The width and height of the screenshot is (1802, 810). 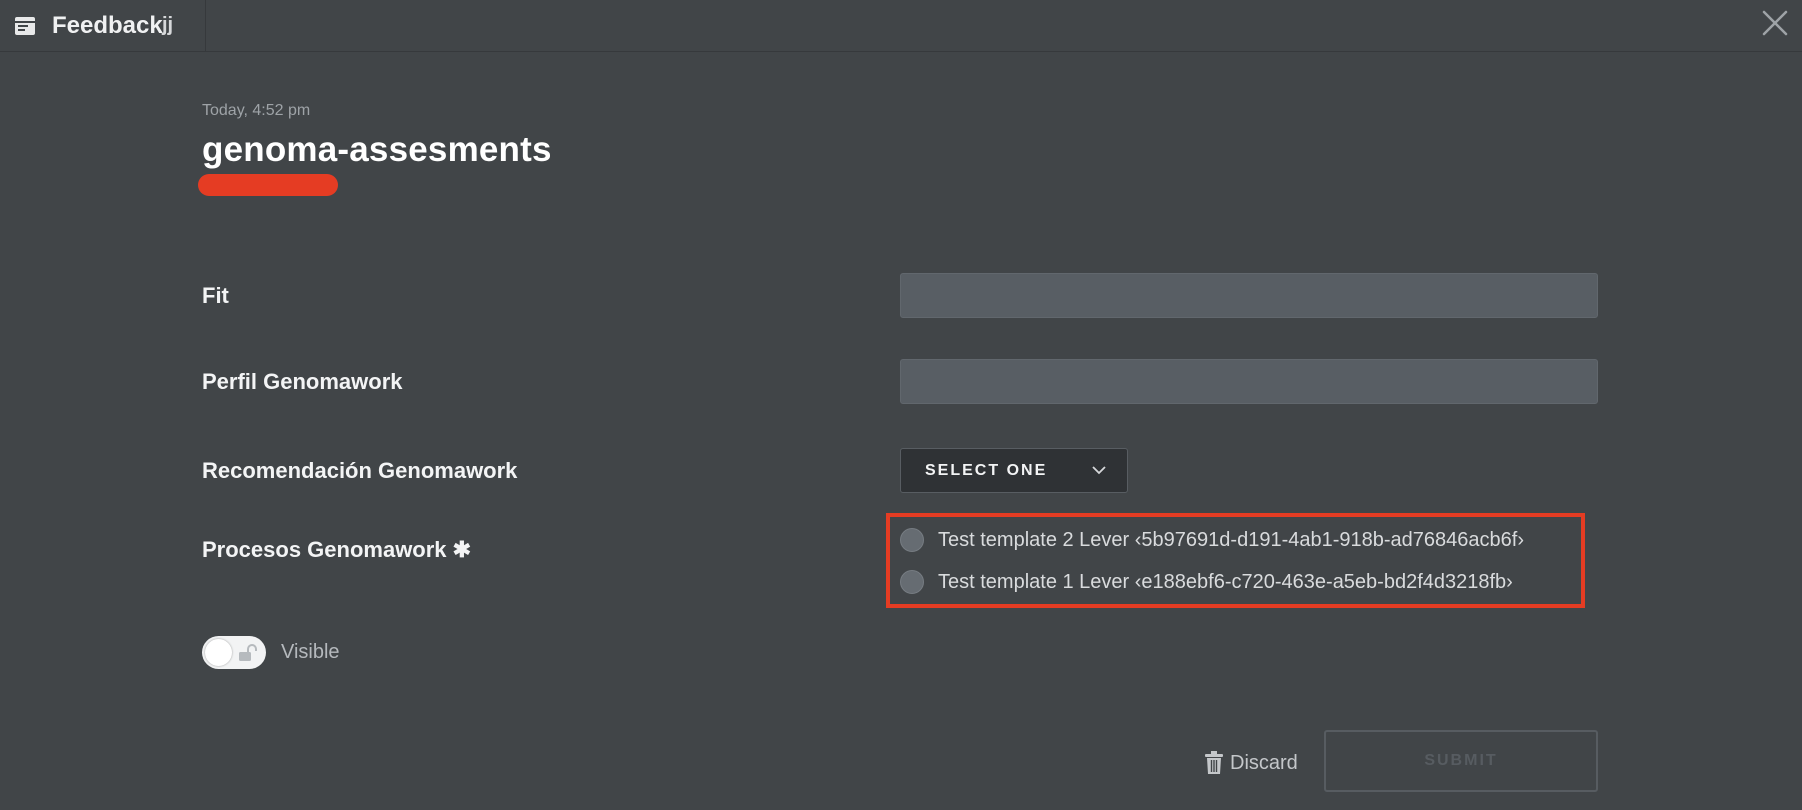 What do you see at coordinates (1775, 23) in the screenshot?
I see `close-icon` at bounding box center [1775, 23].